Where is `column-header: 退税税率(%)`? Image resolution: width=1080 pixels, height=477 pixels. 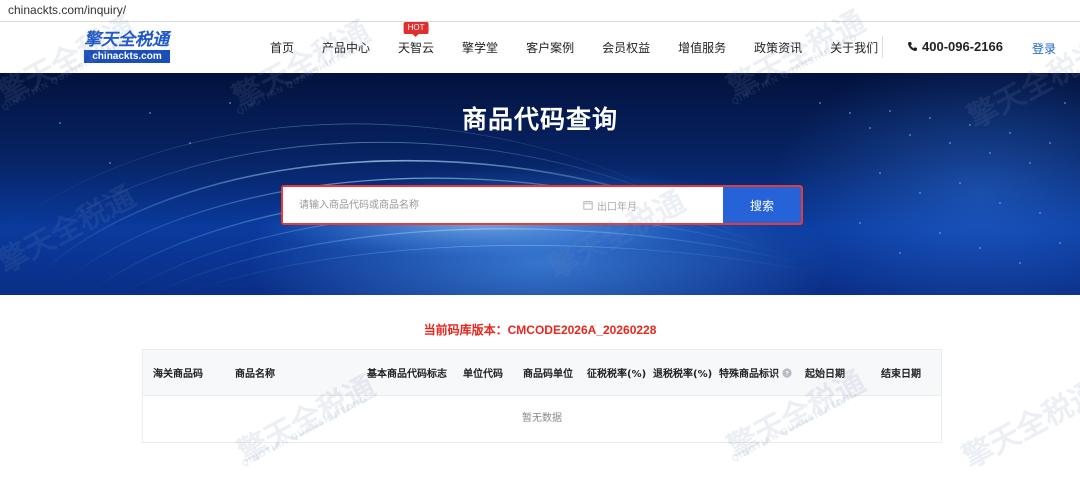 column-header: 退税税率(%) is located at coordinates (683, 374).